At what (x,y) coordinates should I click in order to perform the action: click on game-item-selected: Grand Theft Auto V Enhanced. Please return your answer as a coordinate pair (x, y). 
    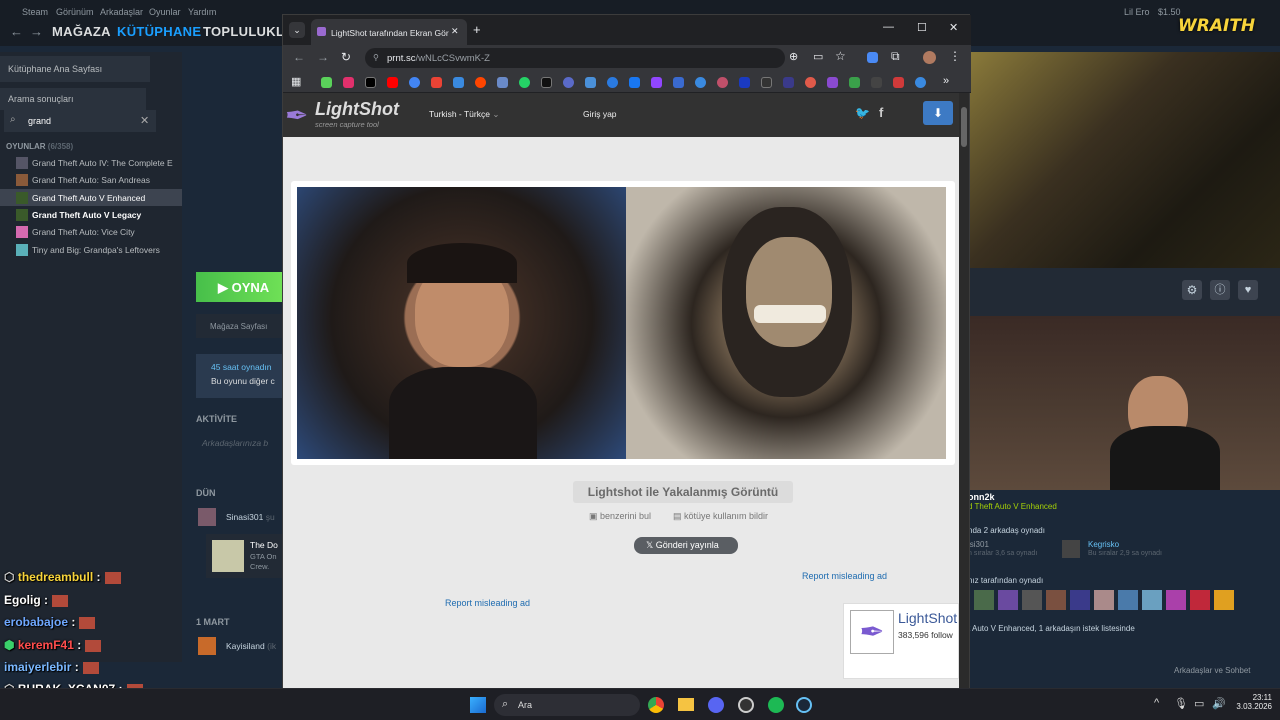
    Looking at the image, I should click on (91, 197).